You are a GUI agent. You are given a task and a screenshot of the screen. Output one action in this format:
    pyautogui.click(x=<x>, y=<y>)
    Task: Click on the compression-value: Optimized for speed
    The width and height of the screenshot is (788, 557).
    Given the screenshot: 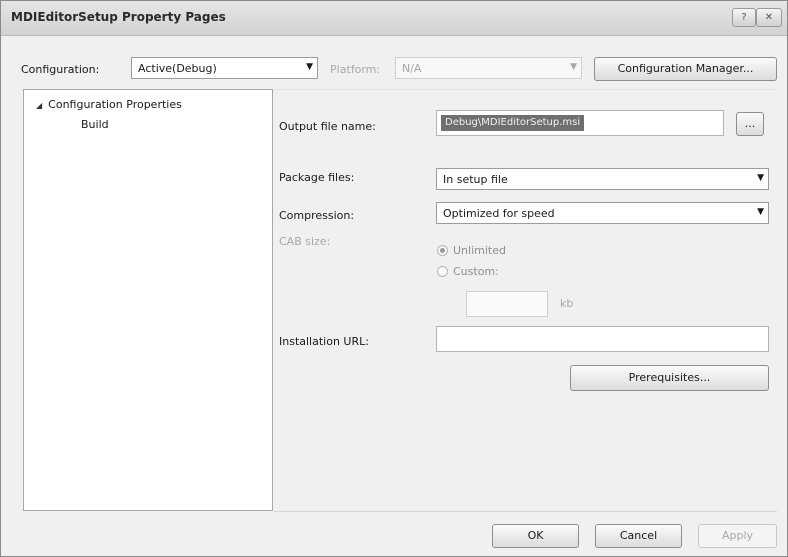 What is the action you would take?
    pyautogui.click(x=499, y=213)
    